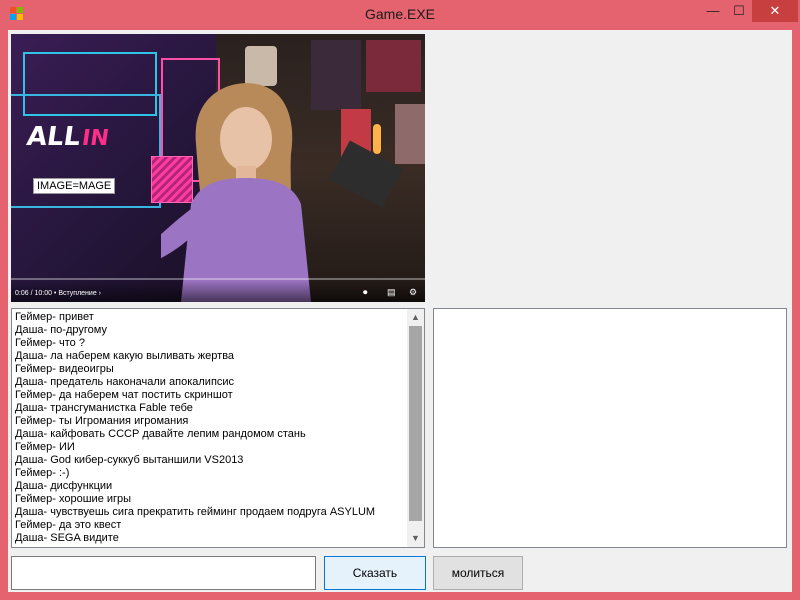  What do you see at coordinates (211, 317) in the screenshot?
I see `chat-line: Геймер- привет` at bounding box center [211, 317].